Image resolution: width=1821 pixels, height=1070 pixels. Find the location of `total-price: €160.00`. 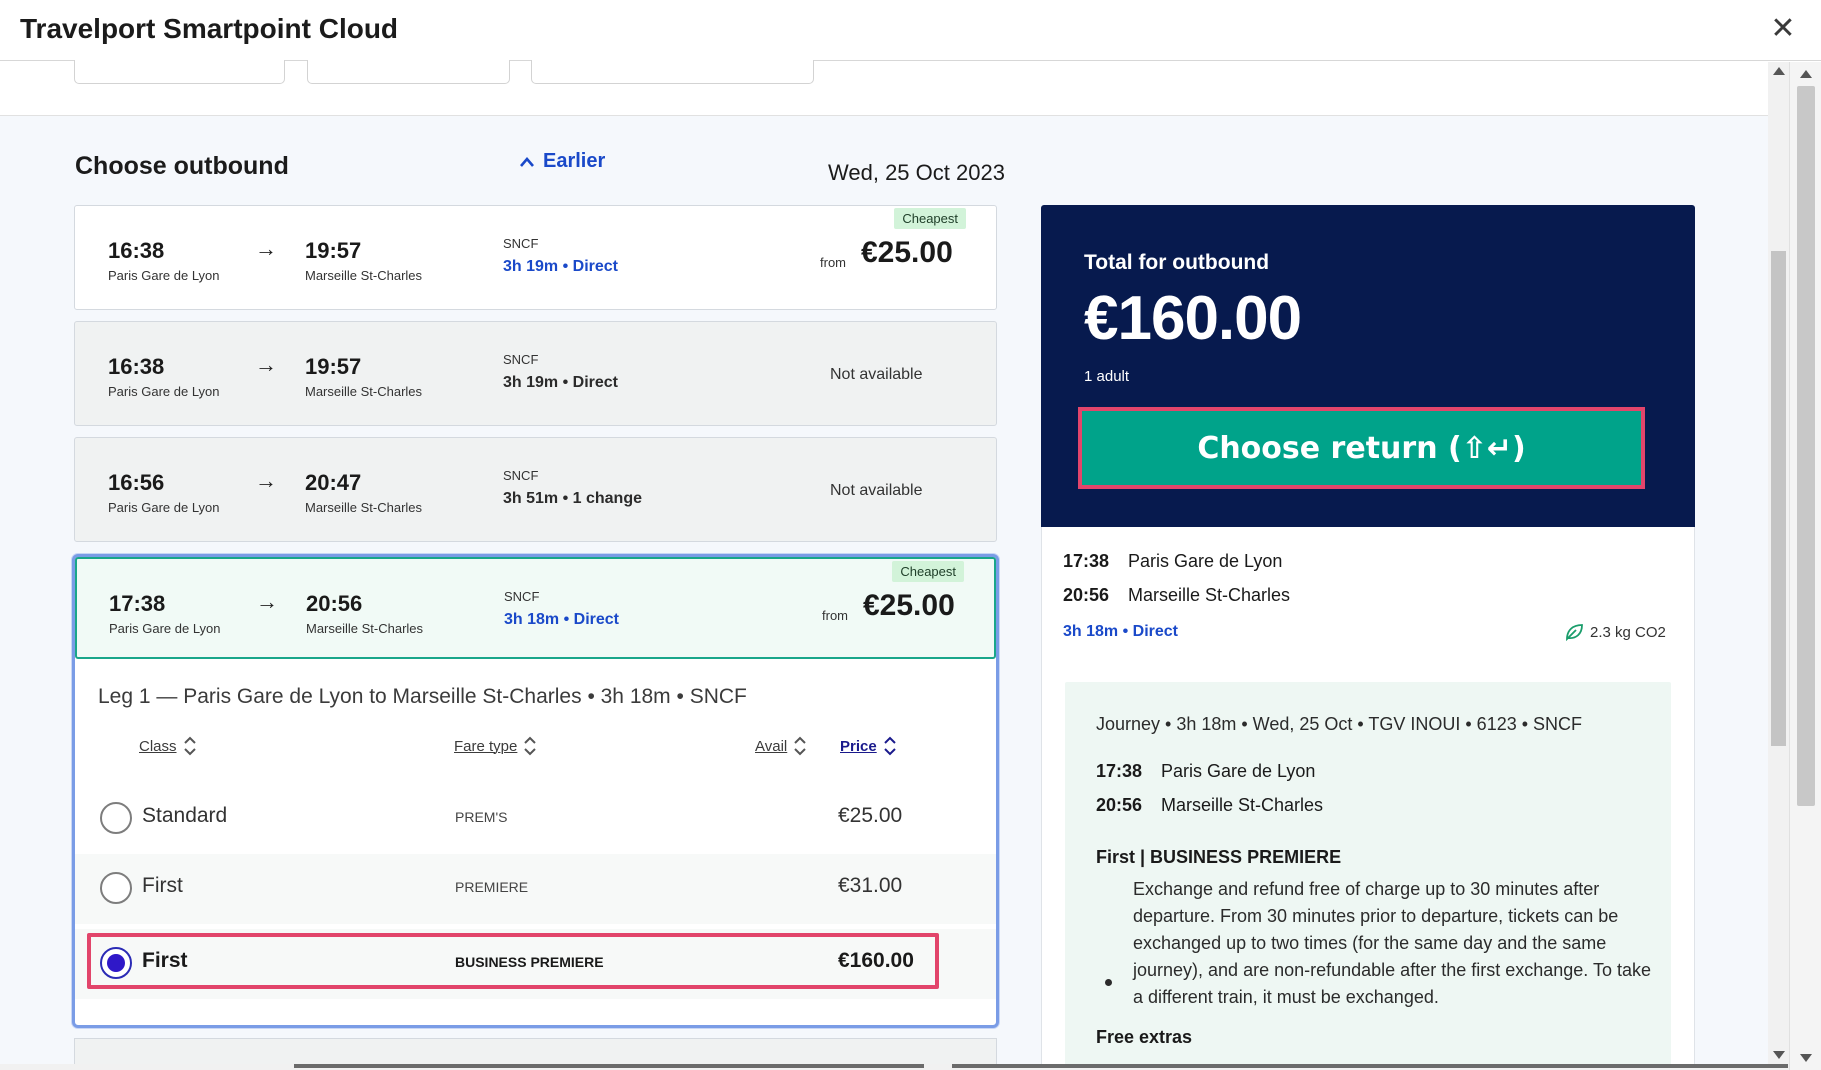

total-price: €160.00 is located at coordinates (1193, 318).